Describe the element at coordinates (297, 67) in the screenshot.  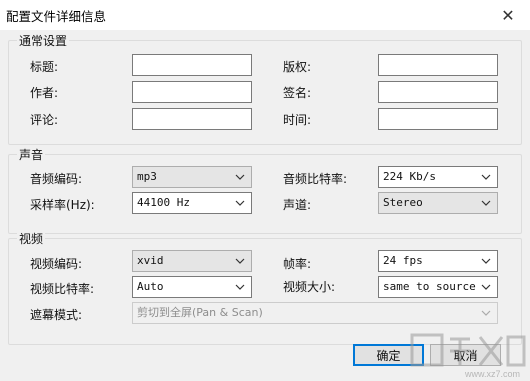
I see `copyright-label: 版权:` at that location.